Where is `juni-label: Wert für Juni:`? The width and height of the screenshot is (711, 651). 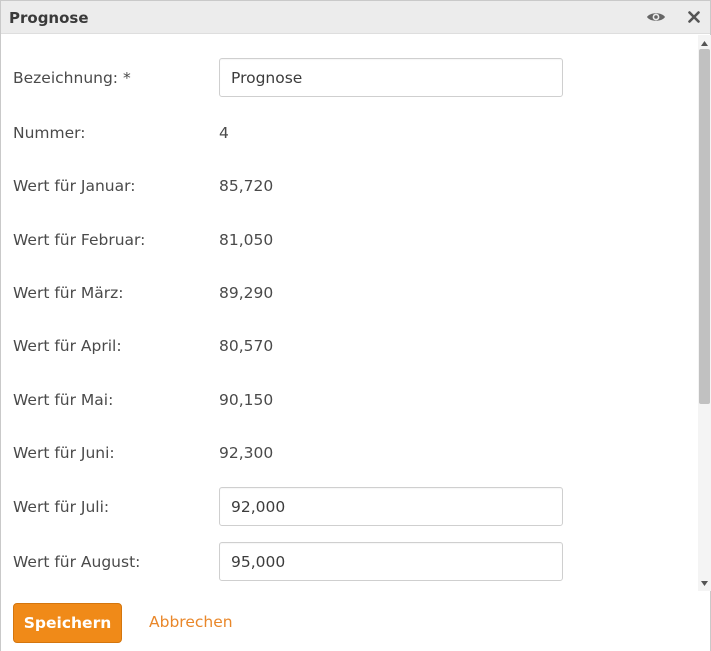
juni-label: Wert für Juni: is located at coordinates (64, 453).